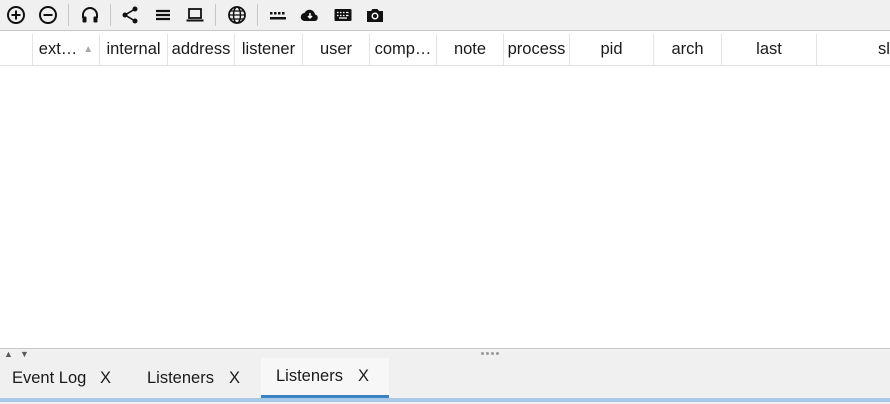  I want to click on column-header-internal: internal, so click(134, 49).